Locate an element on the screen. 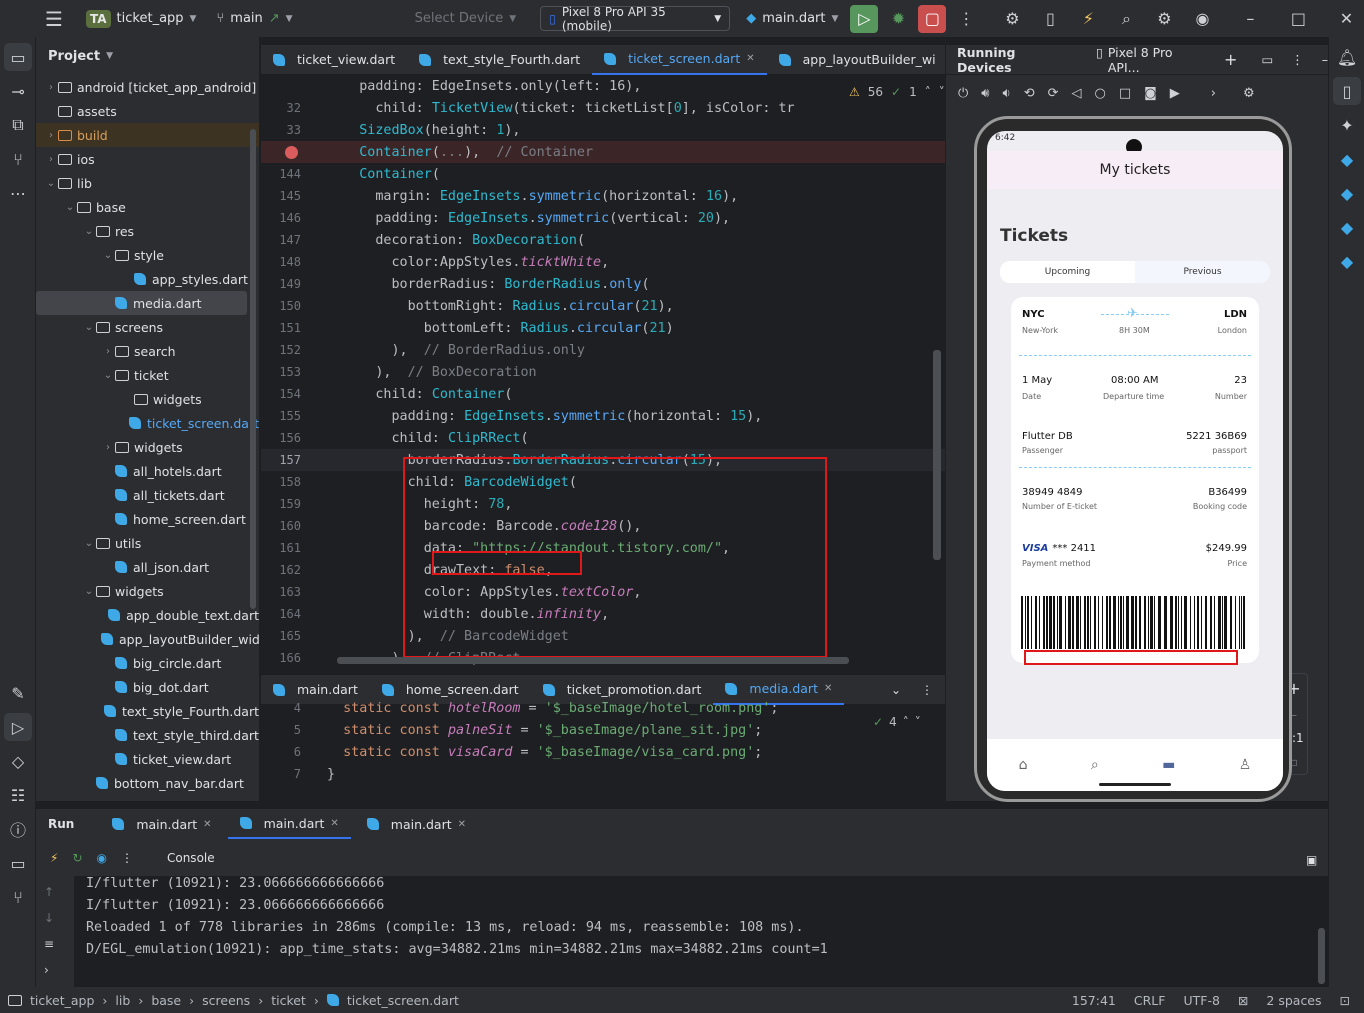 The height and width of the screenshot is (1013, 1364). tree-item: text_style_Fourth.dart is located at coordinates (147, 711).